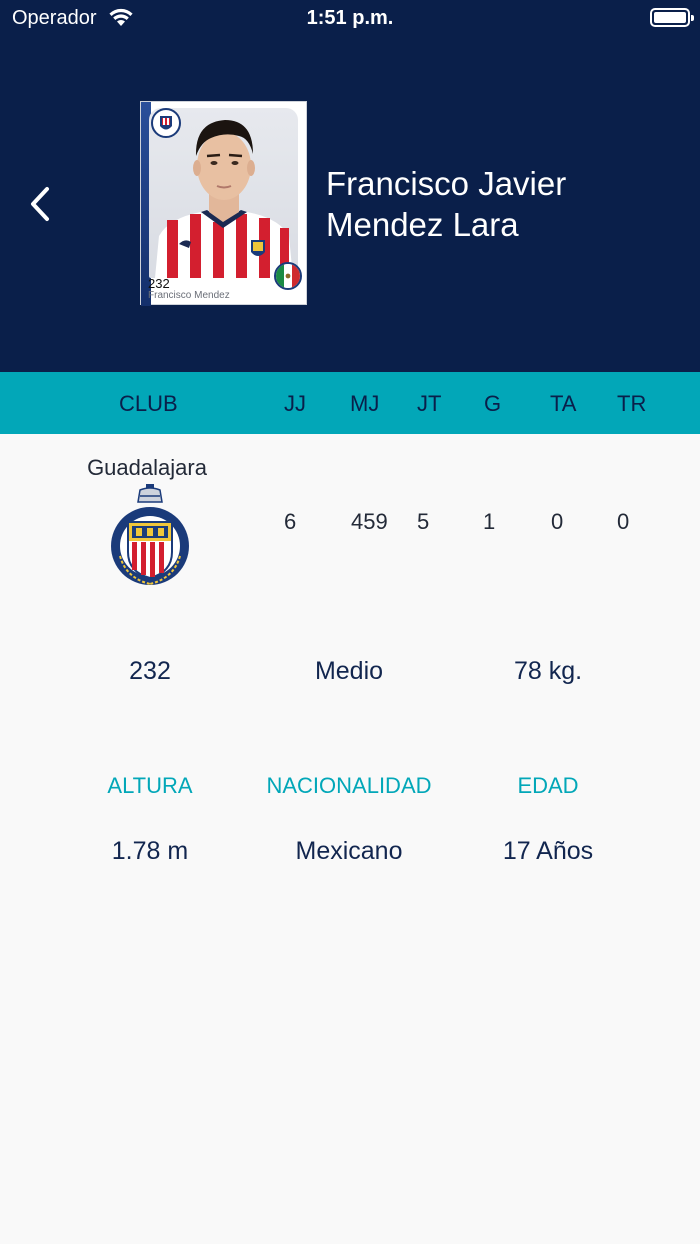  Describe the element at coordinates (446, 183) in the screenshot. I see `player-name-line1: Francisco Javier` at that location.